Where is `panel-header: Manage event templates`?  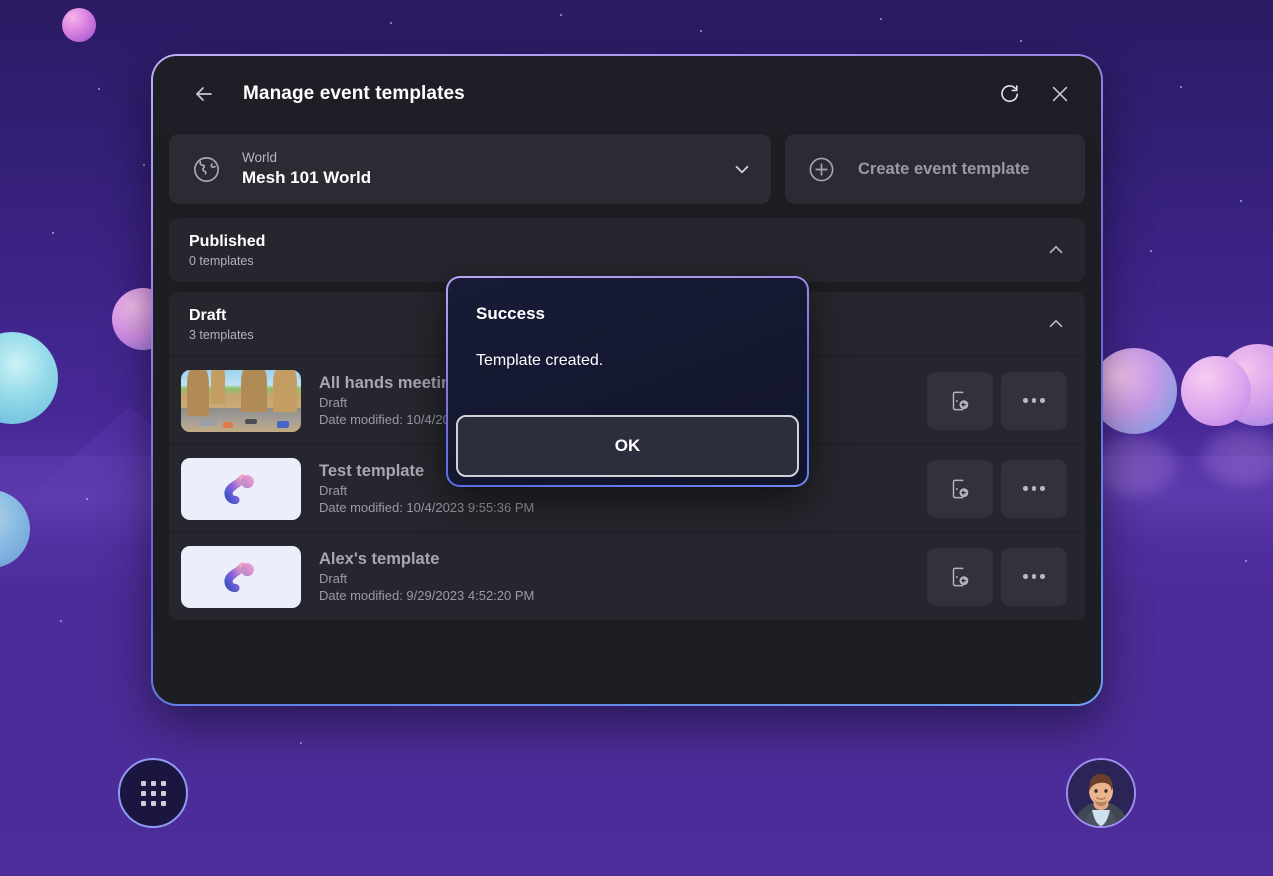
panel-header: Manage event templates is located at coordinates (627, 94).